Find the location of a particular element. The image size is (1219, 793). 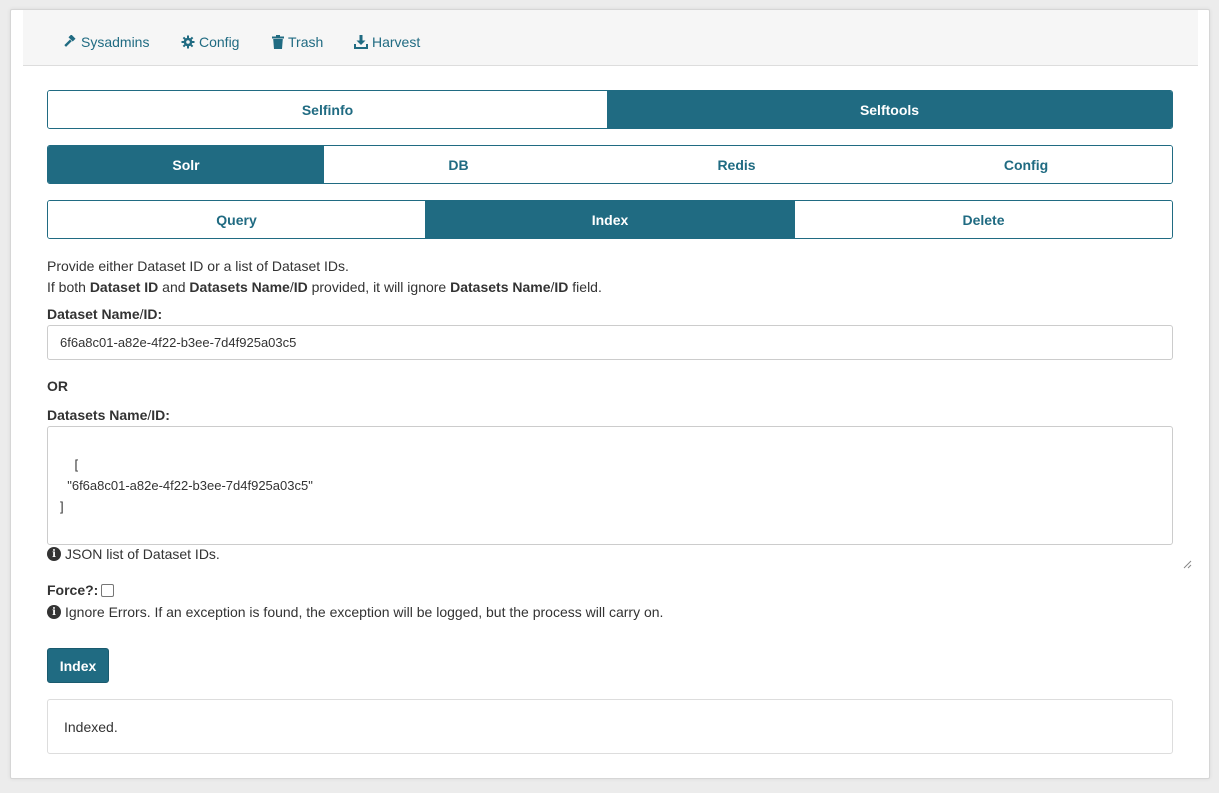

datasets-hint: i JSON list of Dataset IDs. is located at coordinates (133, 554).